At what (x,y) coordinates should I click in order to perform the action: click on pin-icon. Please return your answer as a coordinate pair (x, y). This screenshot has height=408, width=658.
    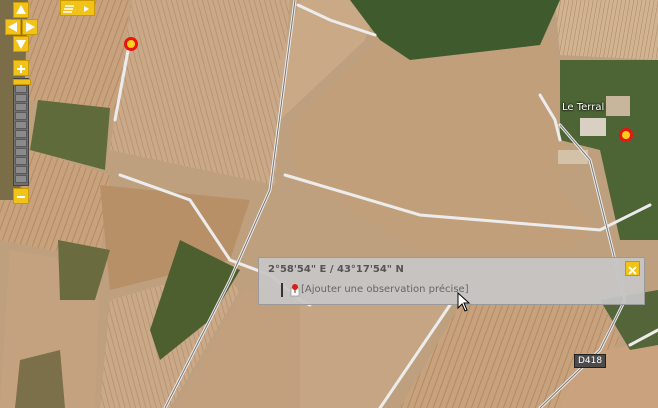
    Looking at the image, I should click on (295, 290).